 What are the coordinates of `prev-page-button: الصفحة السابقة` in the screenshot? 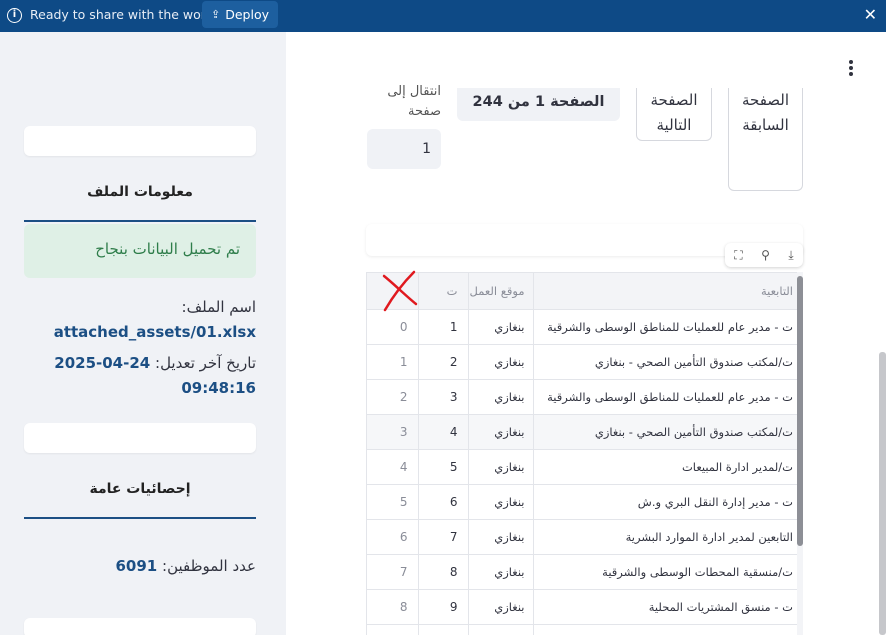 It's located at (765, 139).